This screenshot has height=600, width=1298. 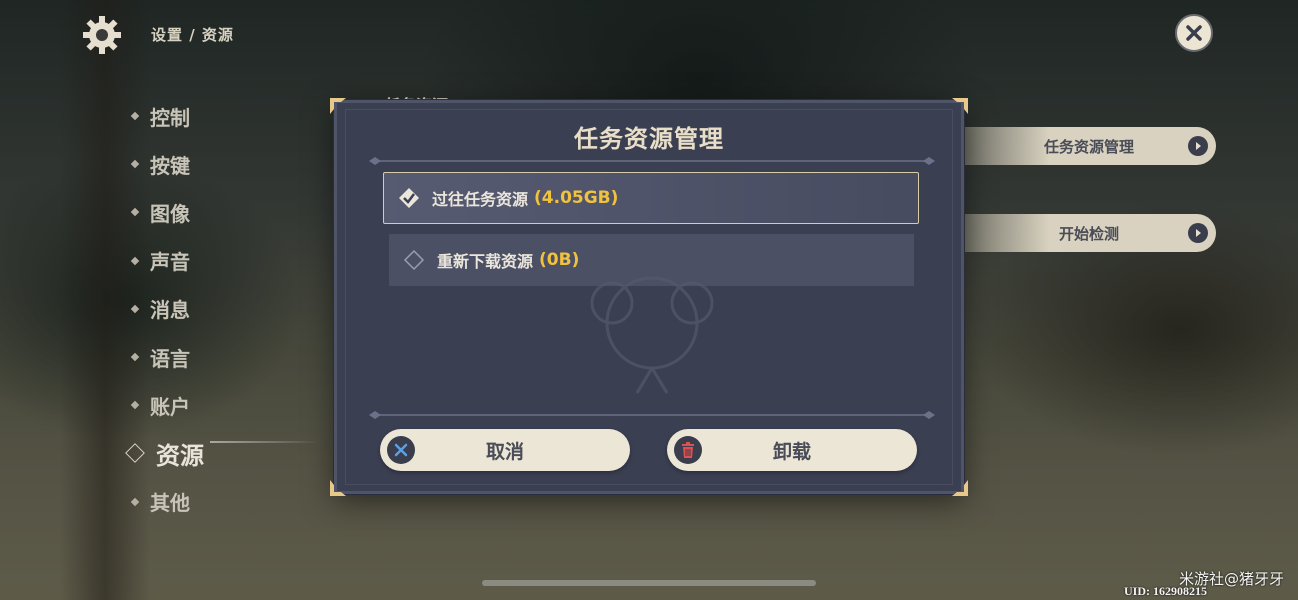 I want to click on option-size: (4.05GB), so click(x=576, y=198).